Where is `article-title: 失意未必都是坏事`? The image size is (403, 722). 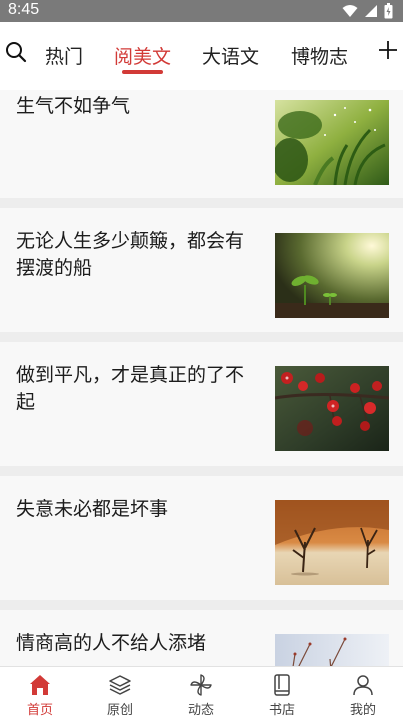
article-title: 失意未必都是坏事 is located at coordinates (92, 509).